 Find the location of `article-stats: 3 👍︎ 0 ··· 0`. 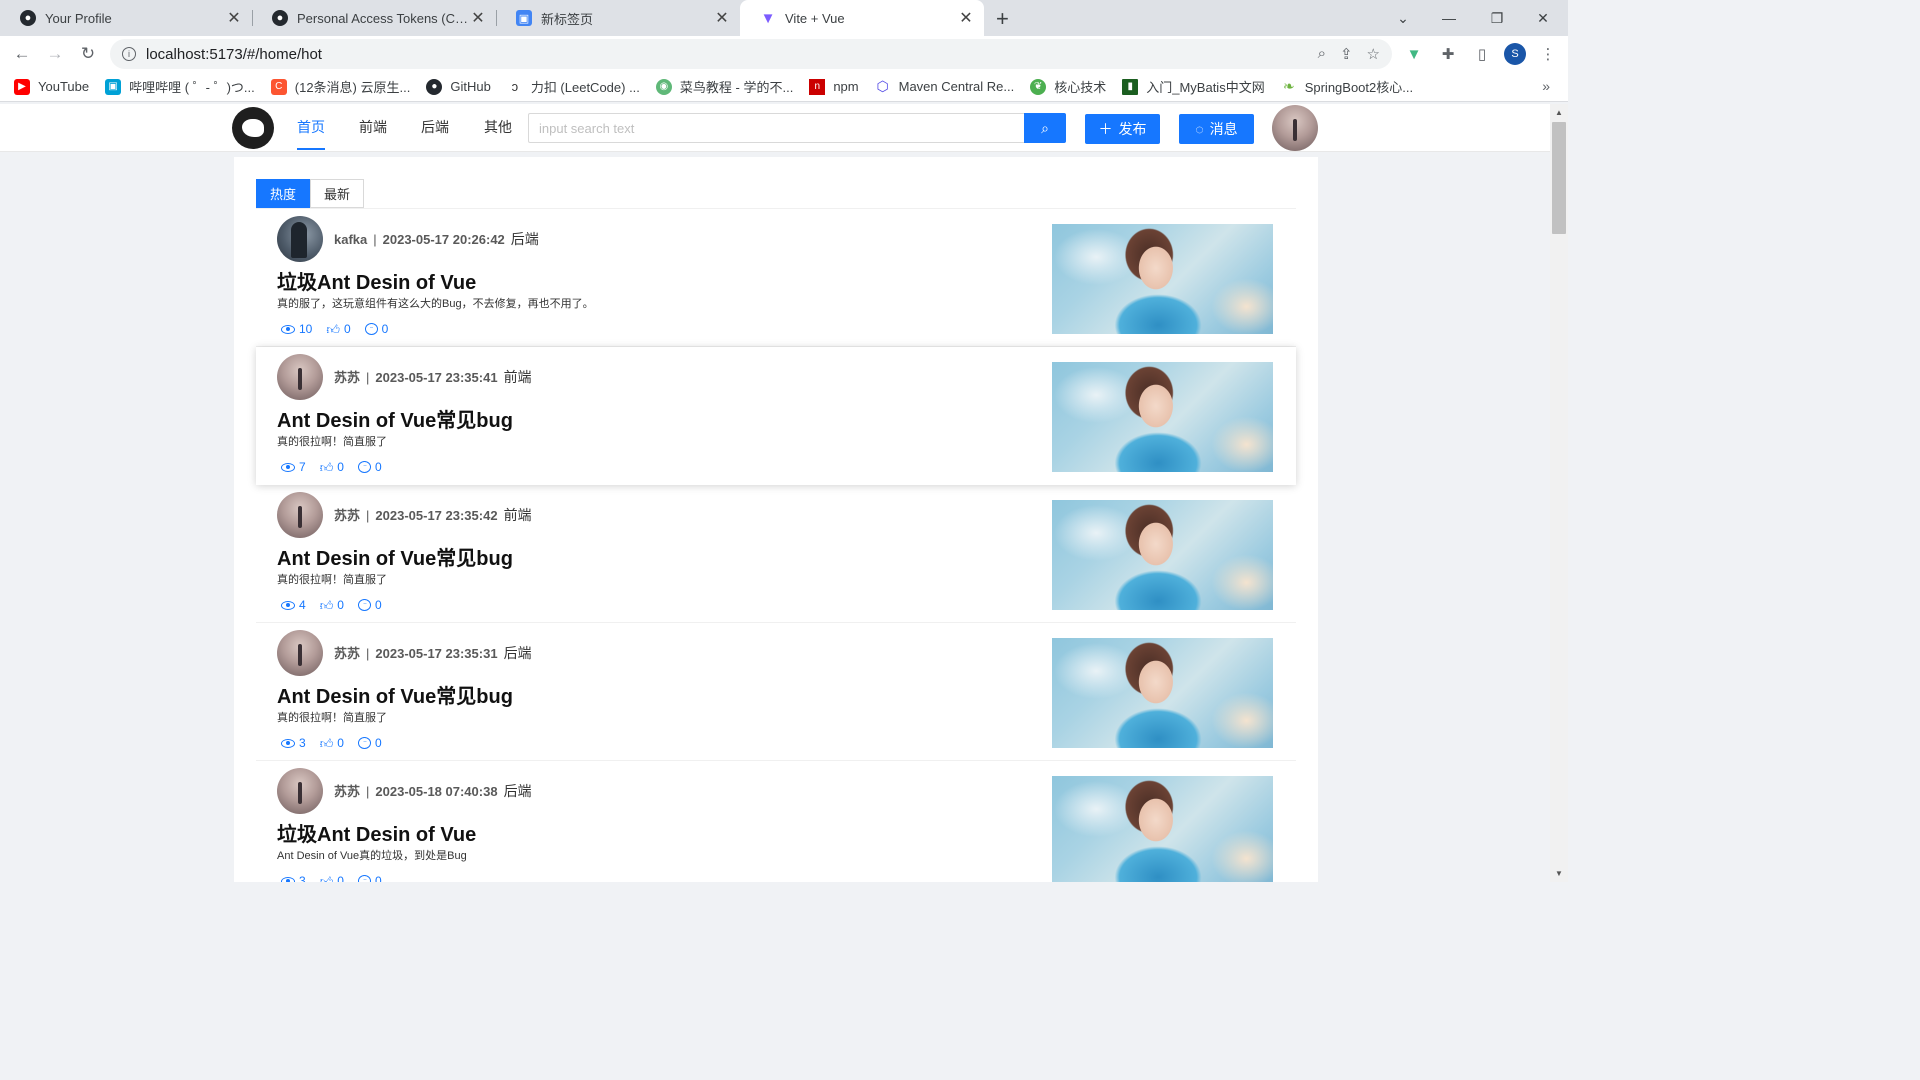

article-stats: 3 👍︎ 0 ··· 0 is located at coordinates (338, 743).